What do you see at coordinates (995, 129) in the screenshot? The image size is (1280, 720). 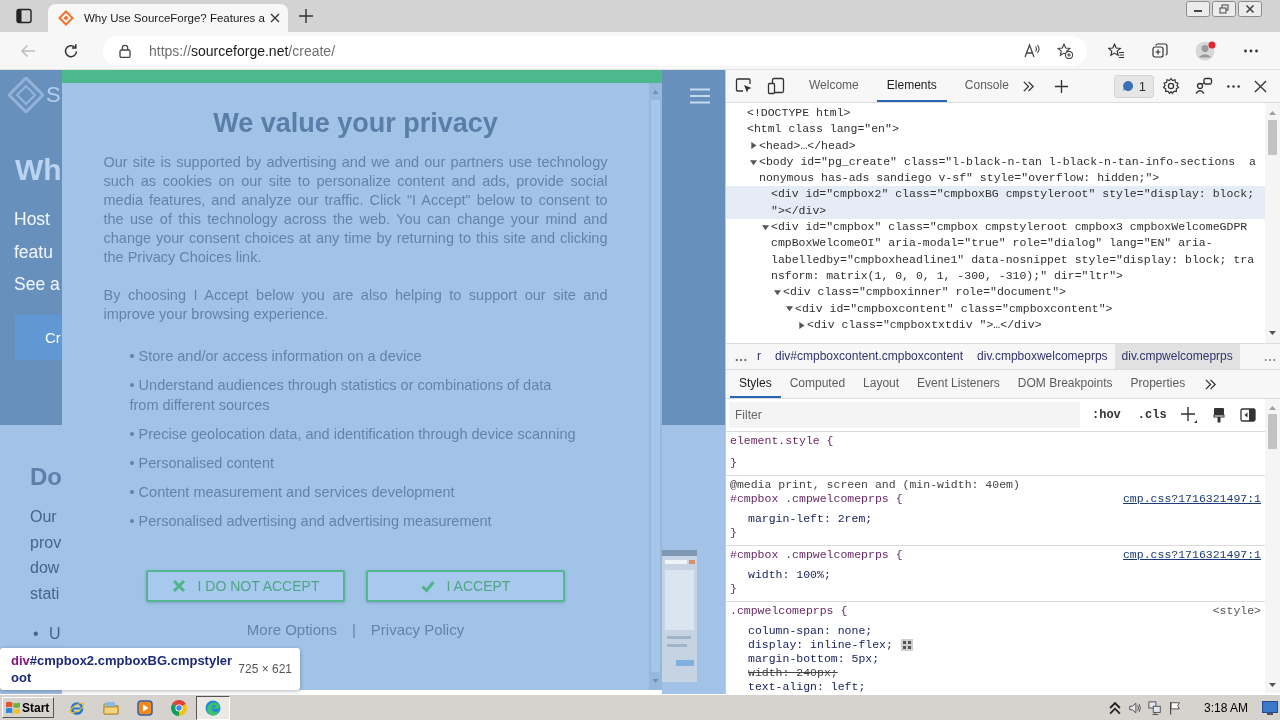 I see `dom-tree-row: <html class lang="en">` at bounding box center [995, 129].